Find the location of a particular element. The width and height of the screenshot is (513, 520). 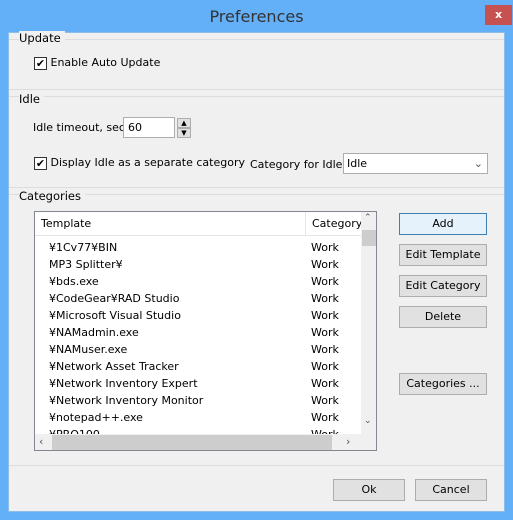

idle-timeout-input: 60 is located at coordinates (149, 127).